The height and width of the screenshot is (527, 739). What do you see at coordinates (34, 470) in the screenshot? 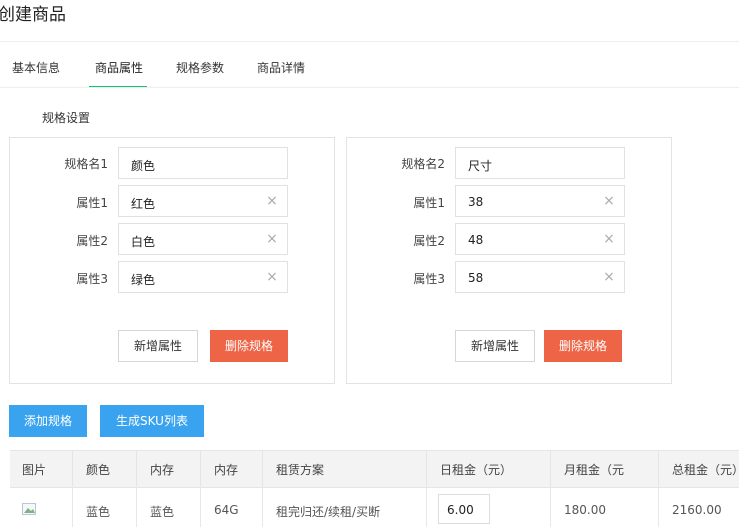
I see `column-header: 图片` at bounding box center [34, 470].